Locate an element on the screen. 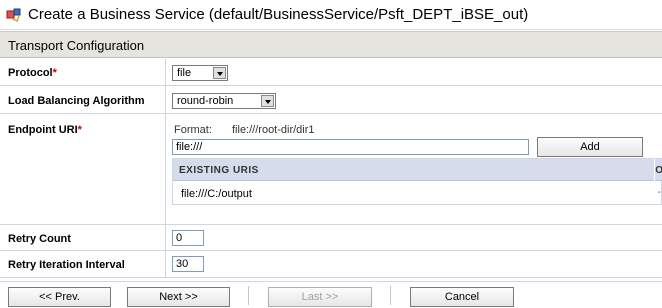 Image resolution: width=662 pixels, height=308 pixels. retry-interval-input: 30 is located at coordinates (188, 264).